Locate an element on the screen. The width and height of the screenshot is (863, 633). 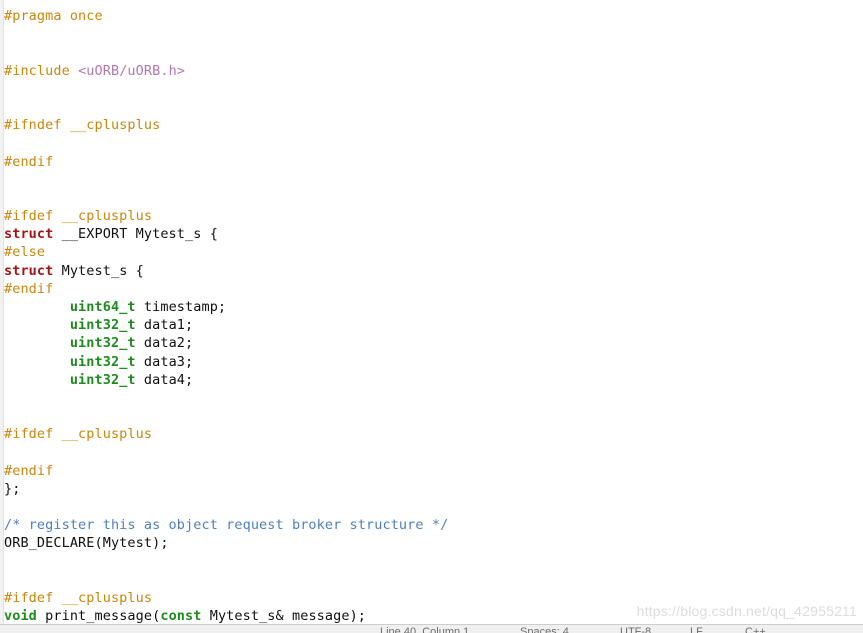
line-number: 22 is located at coordinates (1, 289).